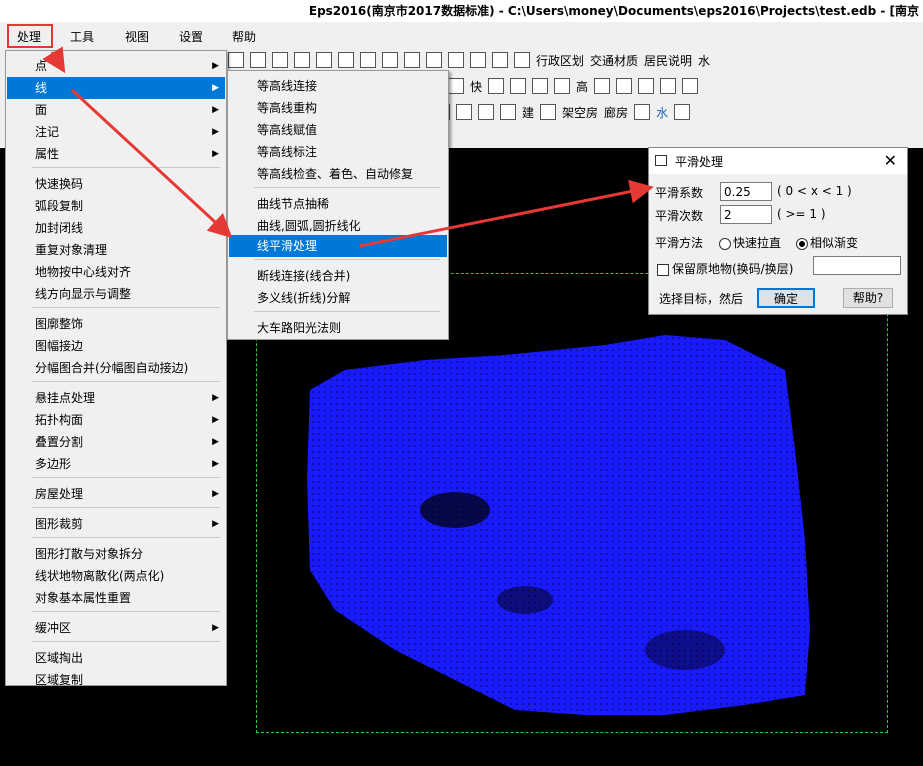 This screenshot has height=766, width=923. Describe the element at coordinates (116, 154) in the screenshot. I see `menu-item: 属性 ▶` at that location.